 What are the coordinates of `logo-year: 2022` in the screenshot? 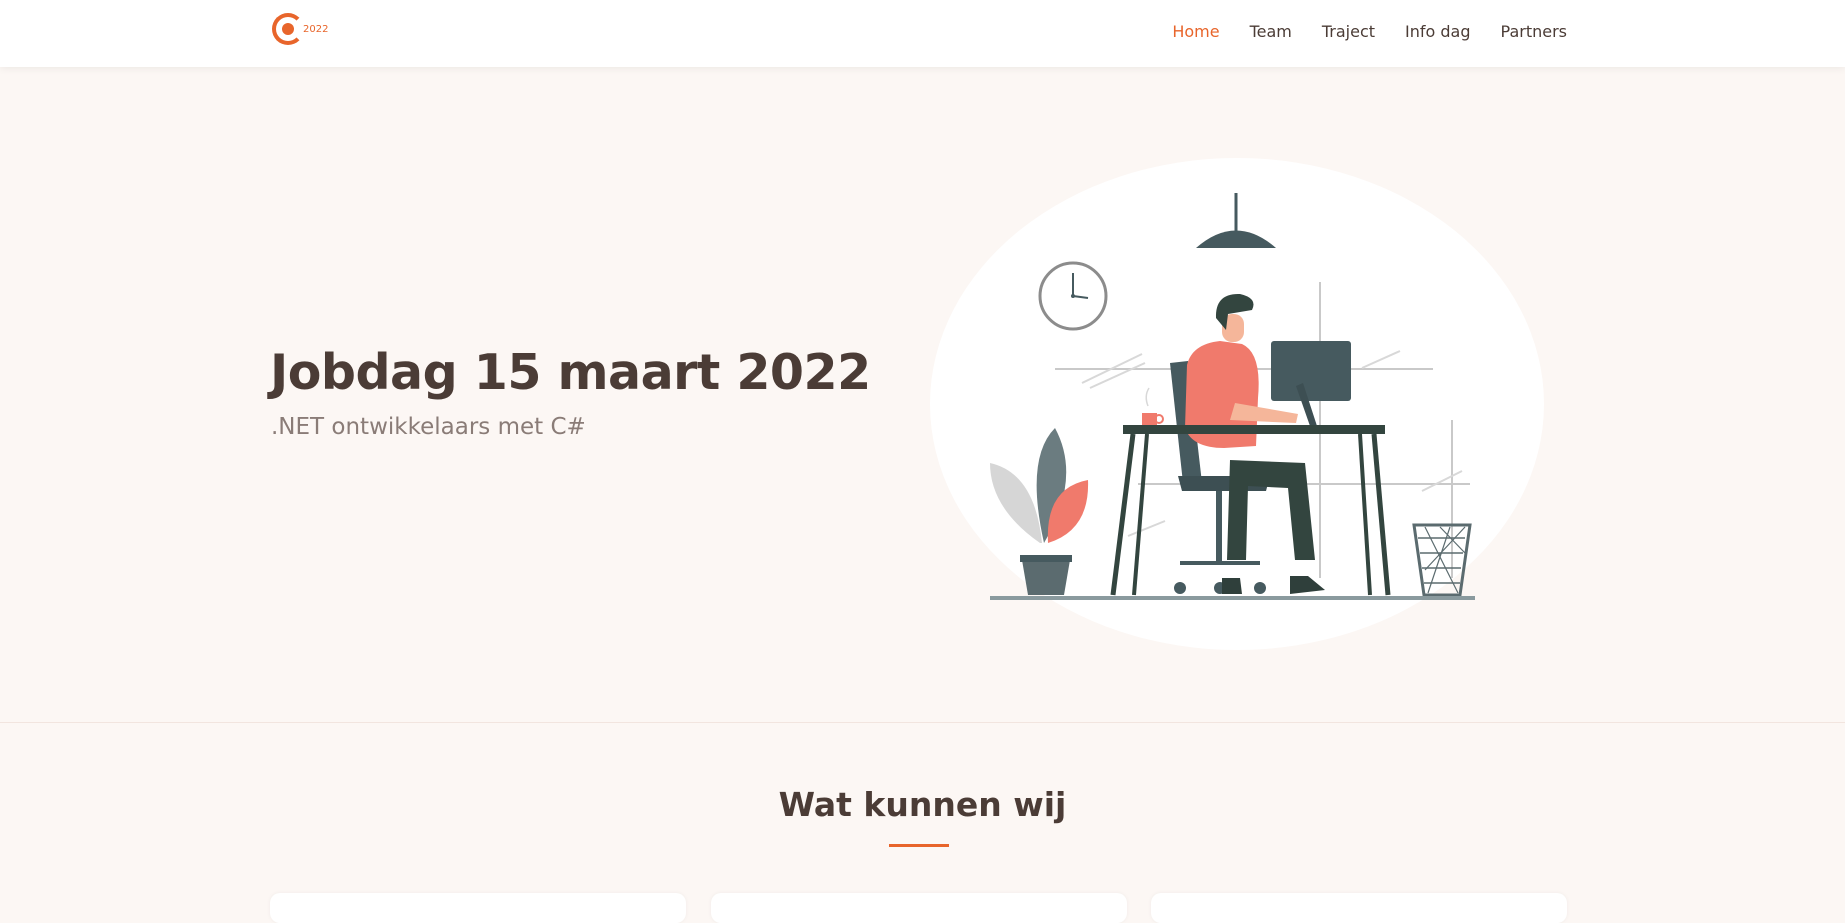 It's located at (316, 29).